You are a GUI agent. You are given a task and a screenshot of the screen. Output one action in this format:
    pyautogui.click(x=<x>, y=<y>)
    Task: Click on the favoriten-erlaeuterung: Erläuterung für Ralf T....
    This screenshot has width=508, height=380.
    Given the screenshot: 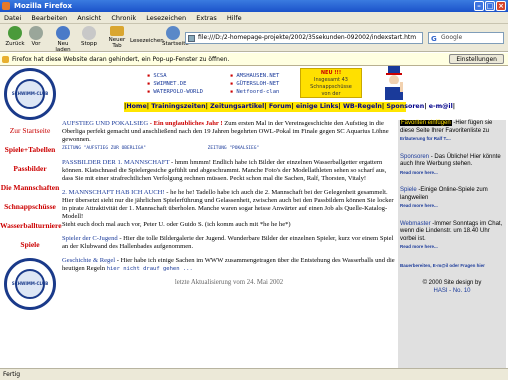 What is the action you would take?
    pyautogui.click(x=425, y=138)
    